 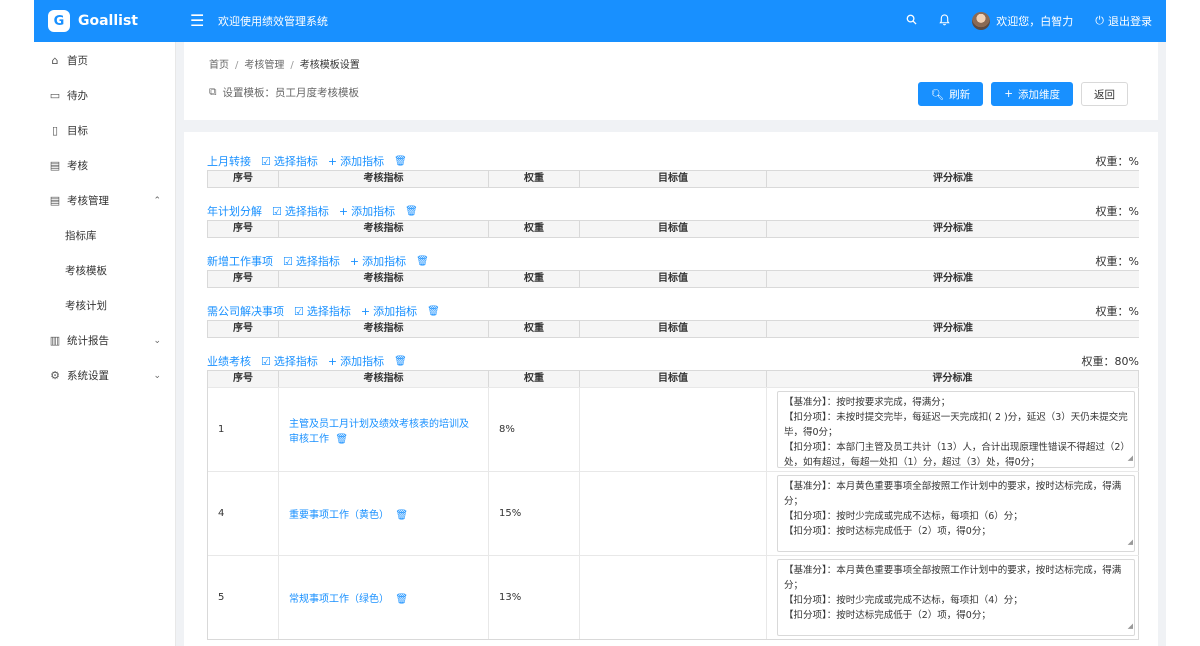 I want to click on sidebar-item-settings: ⚙ 系统设置 ⌄, so click(x=104, y=375).